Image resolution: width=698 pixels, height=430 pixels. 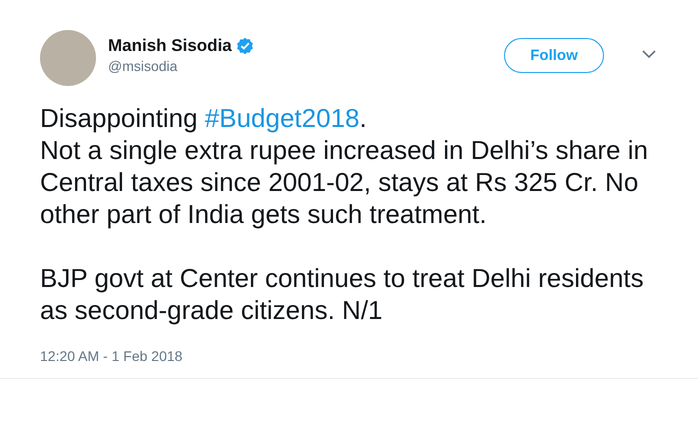 What do you see at coordinates (282, 118) in the screenshot?
I see `hashtag-link: #Budget2018` at bounding box center [282, 118].